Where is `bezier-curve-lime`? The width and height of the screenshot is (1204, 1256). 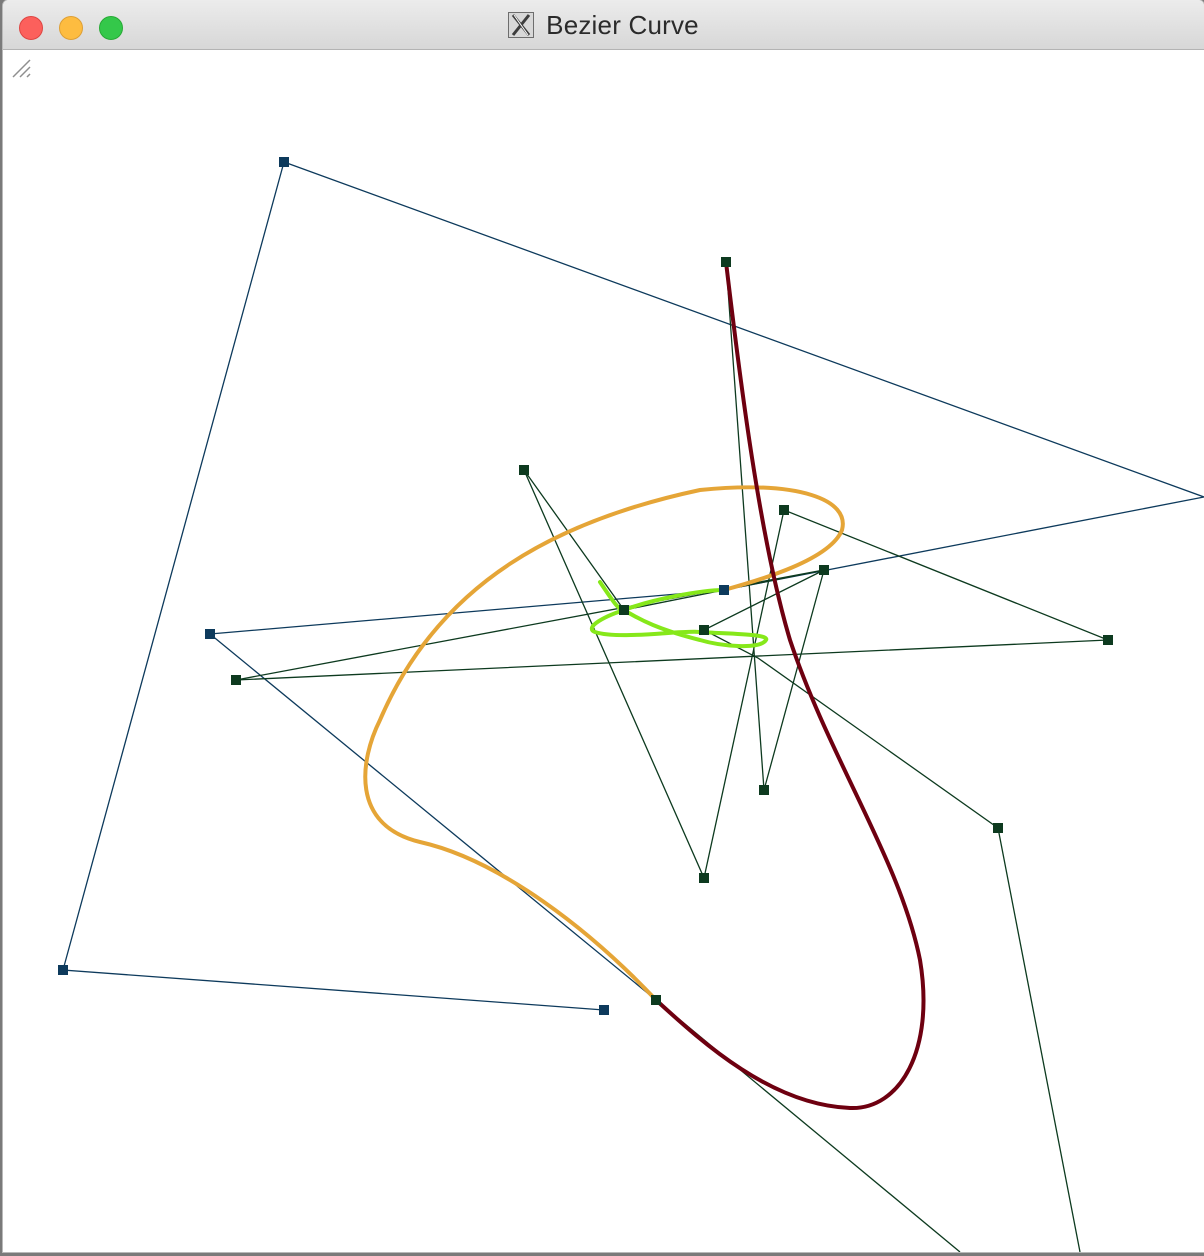
bezier-curve-lime is located at coordinates (679, 614).